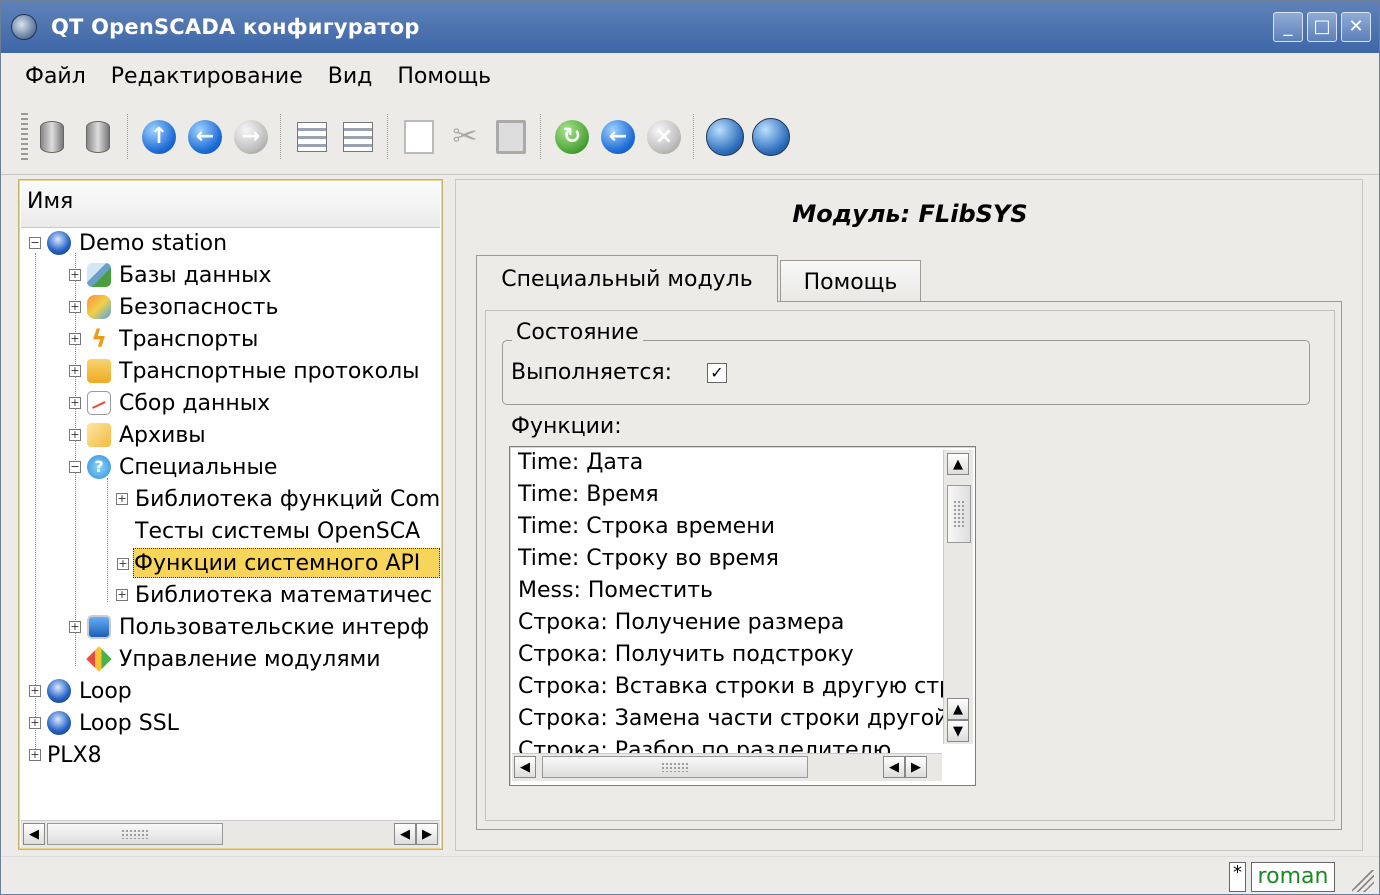 This screenshot has width=1380, height=895. Describe the element at coordinates (511, 137) in the screenshot. I see `paste-icon` at that location.